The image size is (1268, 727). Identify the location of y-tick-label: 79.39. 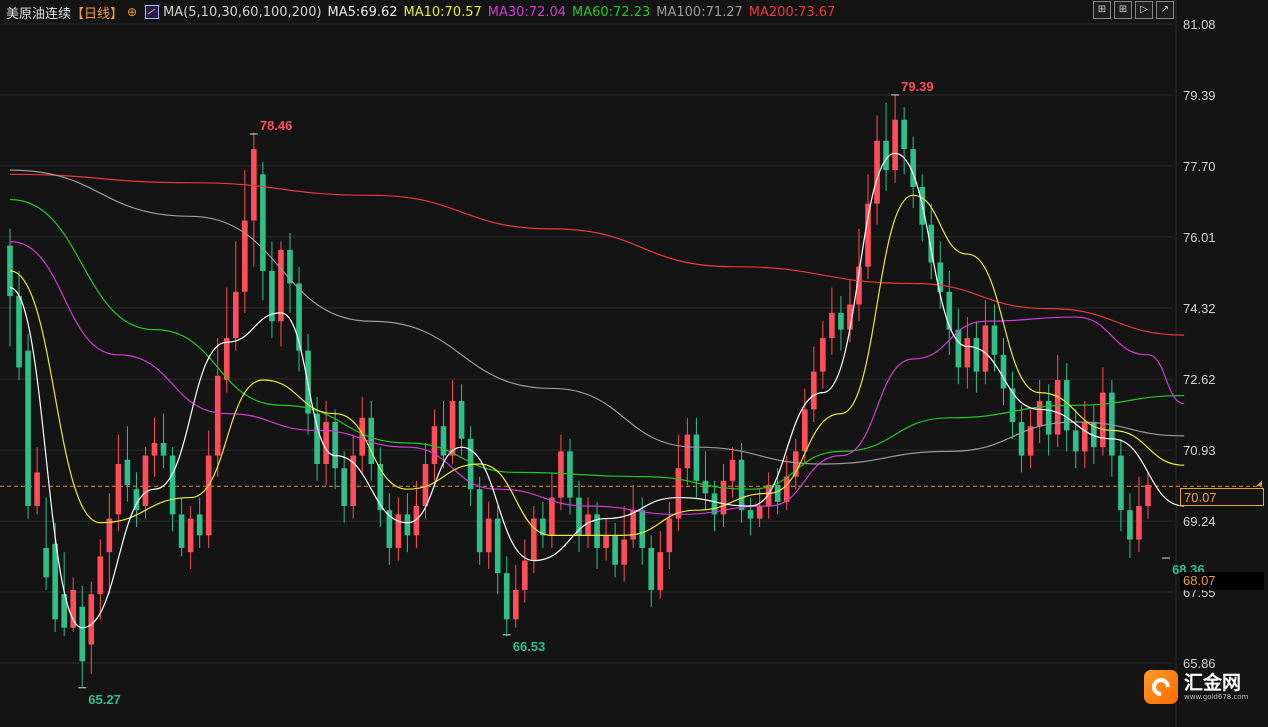
(1199, 95).